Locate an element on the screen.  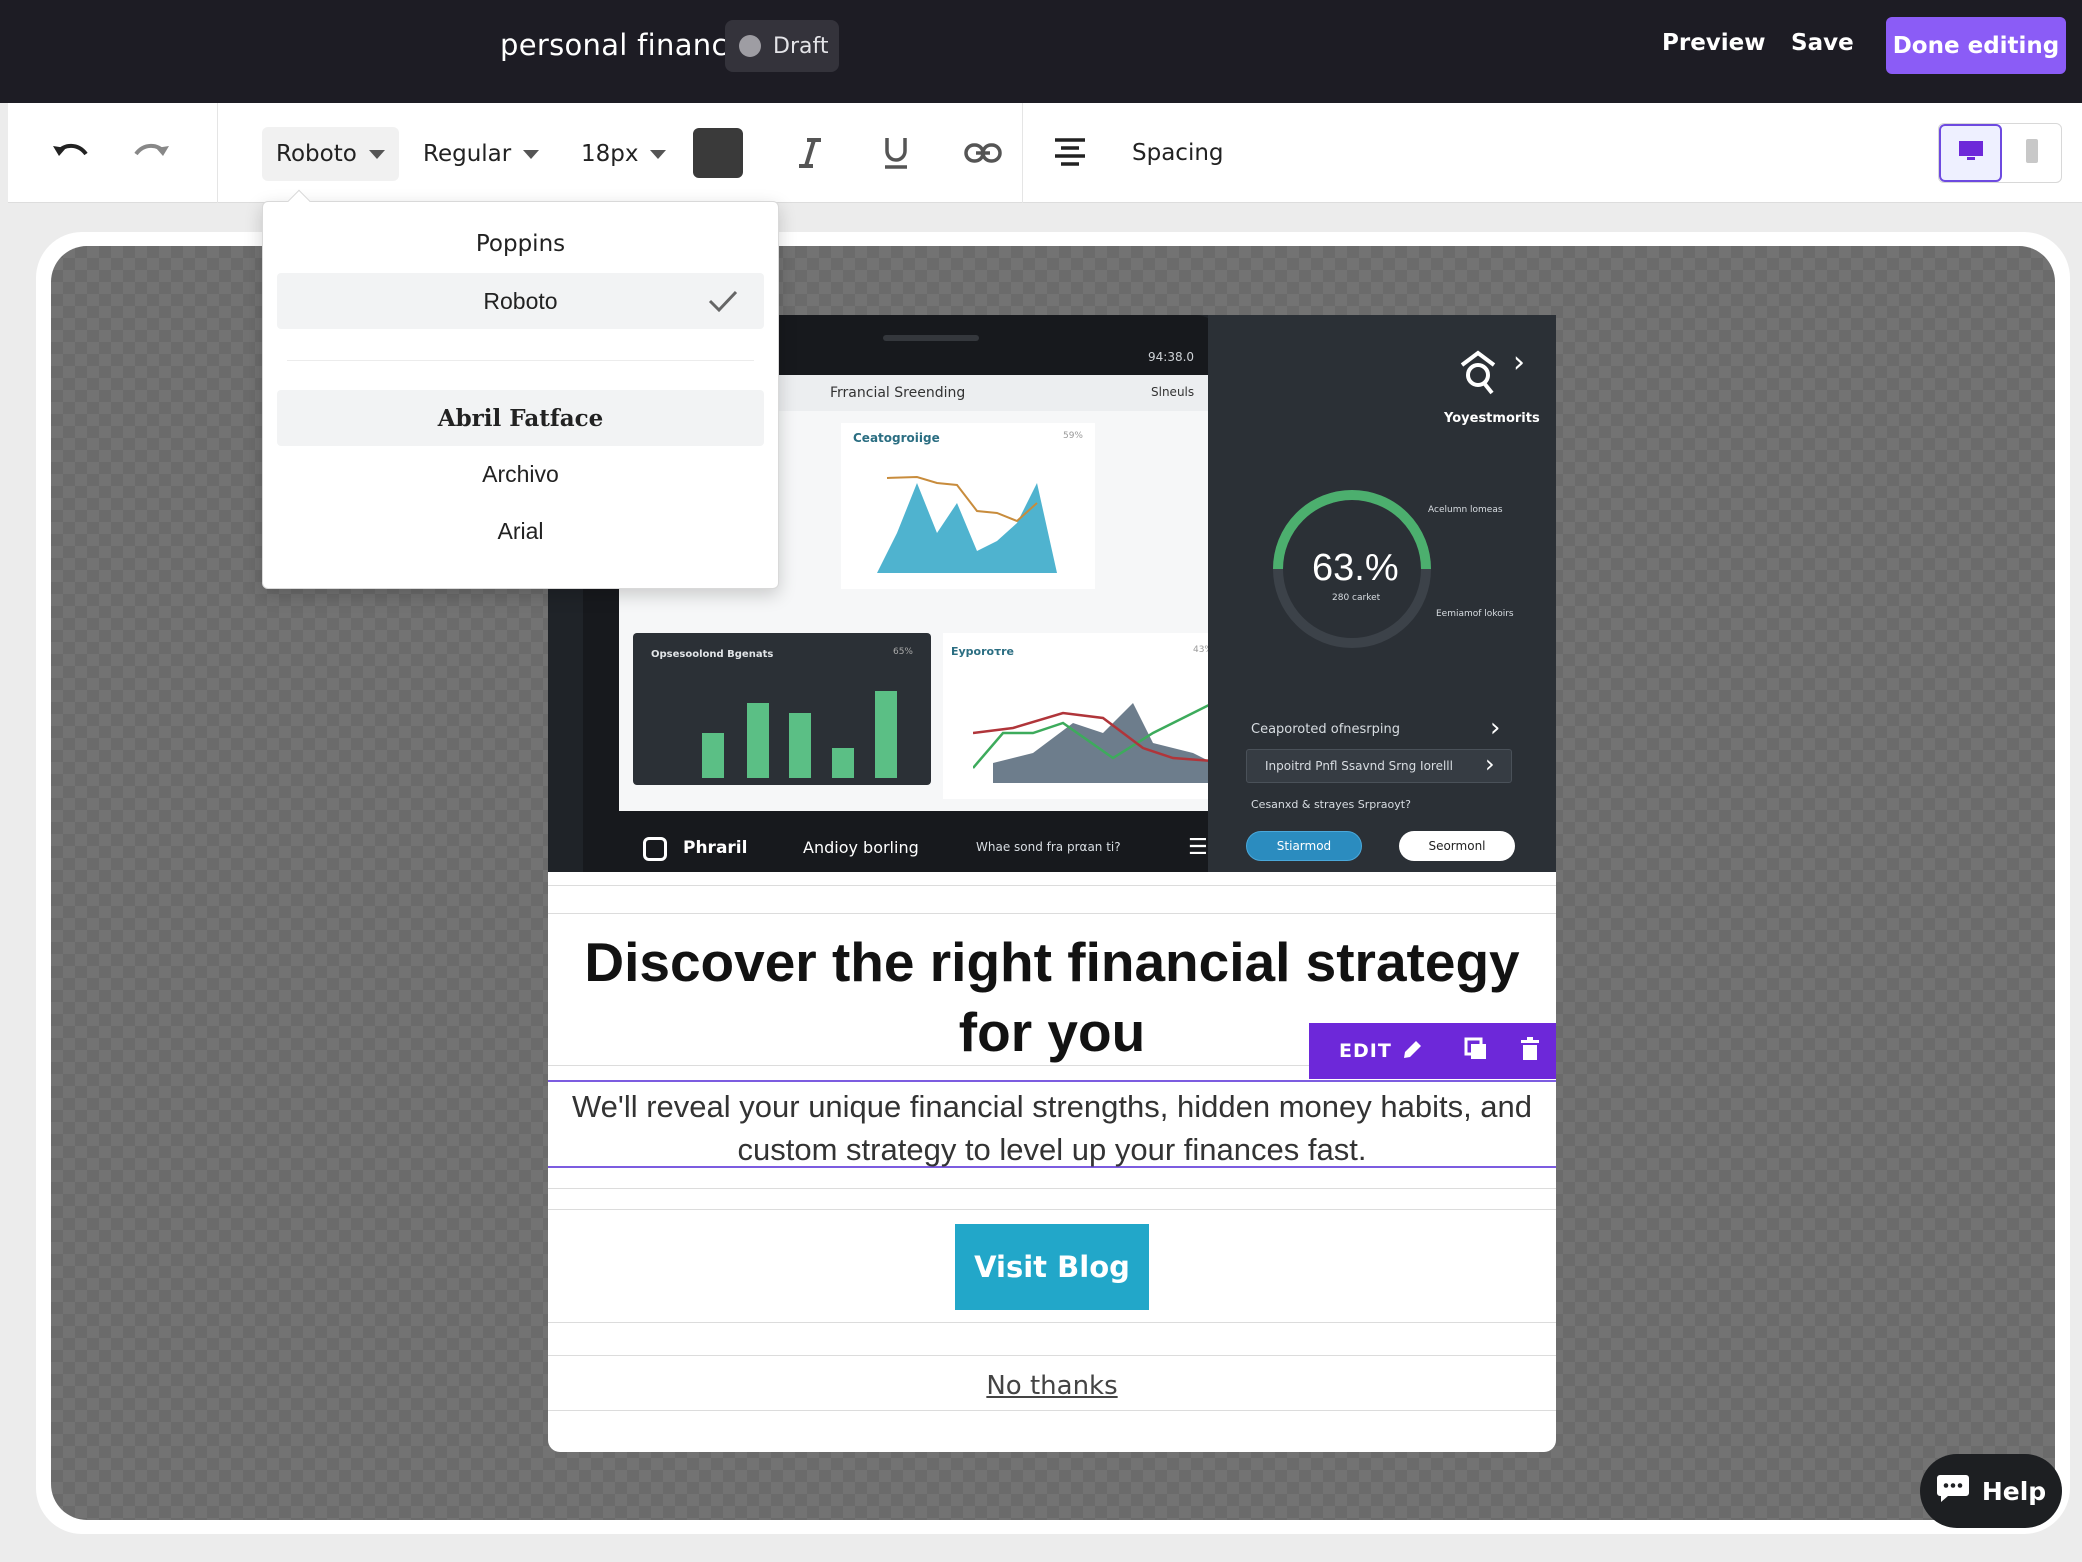
pencil-icon is located at coordinates (1413, 1051).